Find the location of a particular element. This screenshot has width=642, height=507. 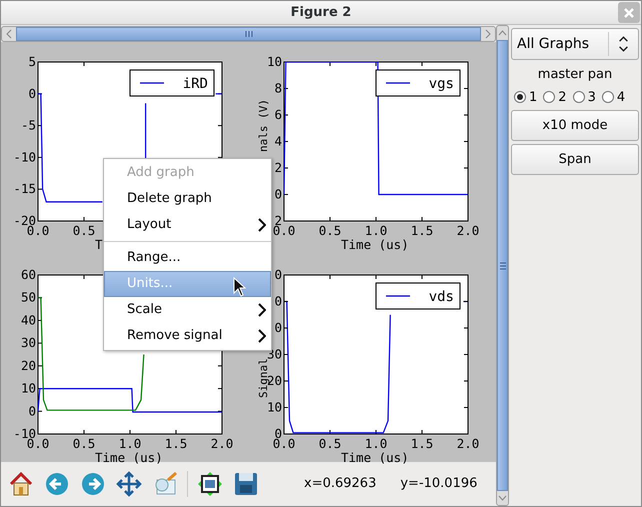

y-axis-label: nals (V) is located at coordinates (263, 125).